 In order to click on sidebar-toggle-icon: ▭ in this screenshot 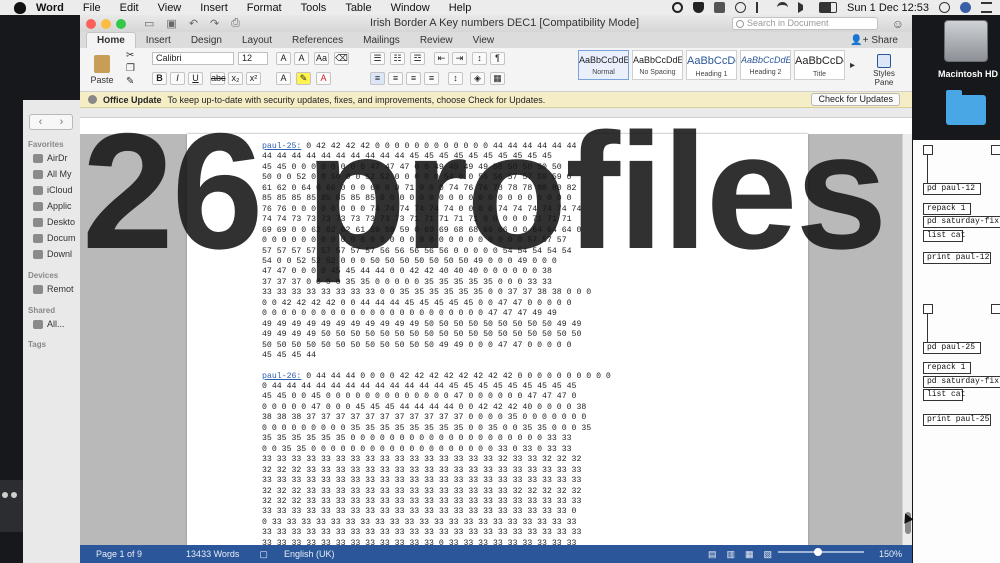, I will do `click(149, 23)`.